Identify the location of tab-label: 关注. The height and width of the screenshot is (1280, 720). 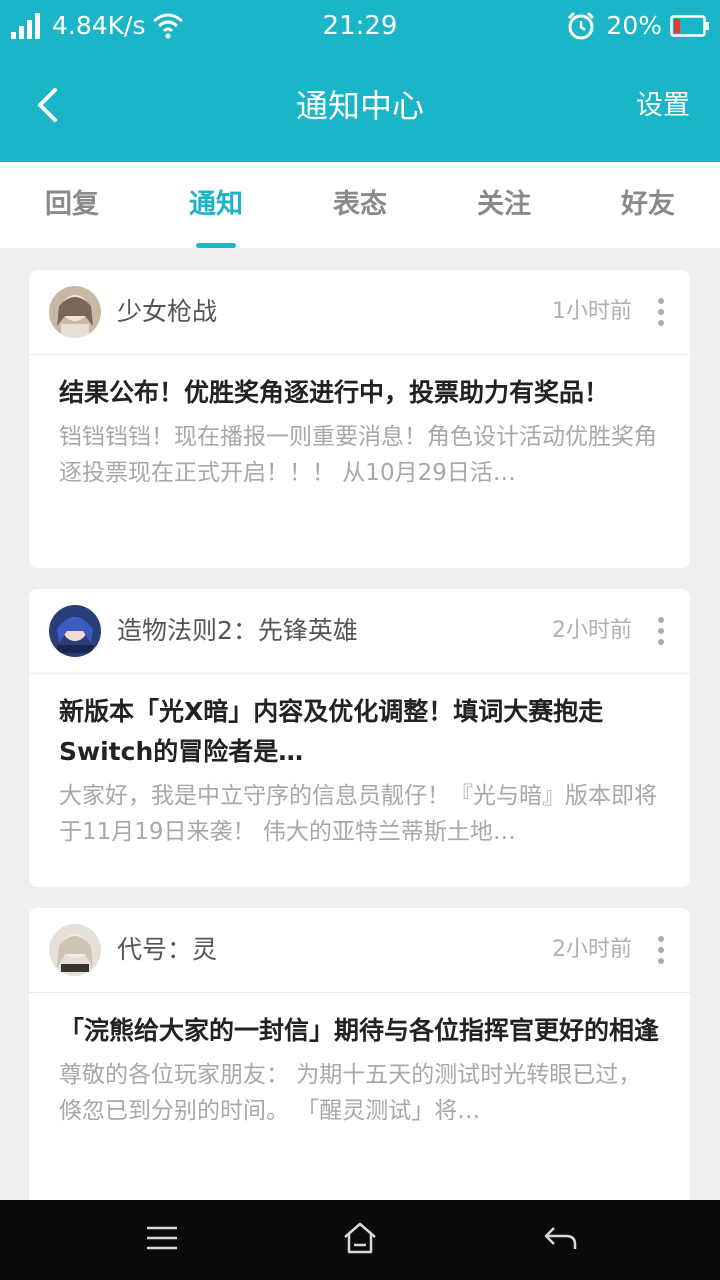
(504, 204).